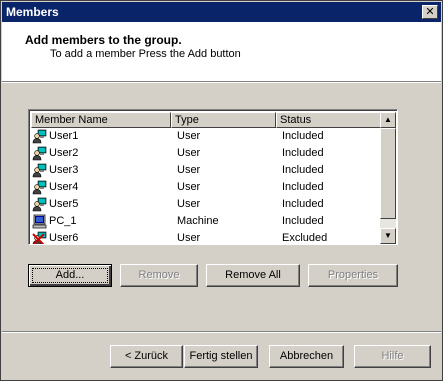 The height and width of the screenshot is (381, 443). I want to click on member-status-cell: Excluded, so click(305, 238).